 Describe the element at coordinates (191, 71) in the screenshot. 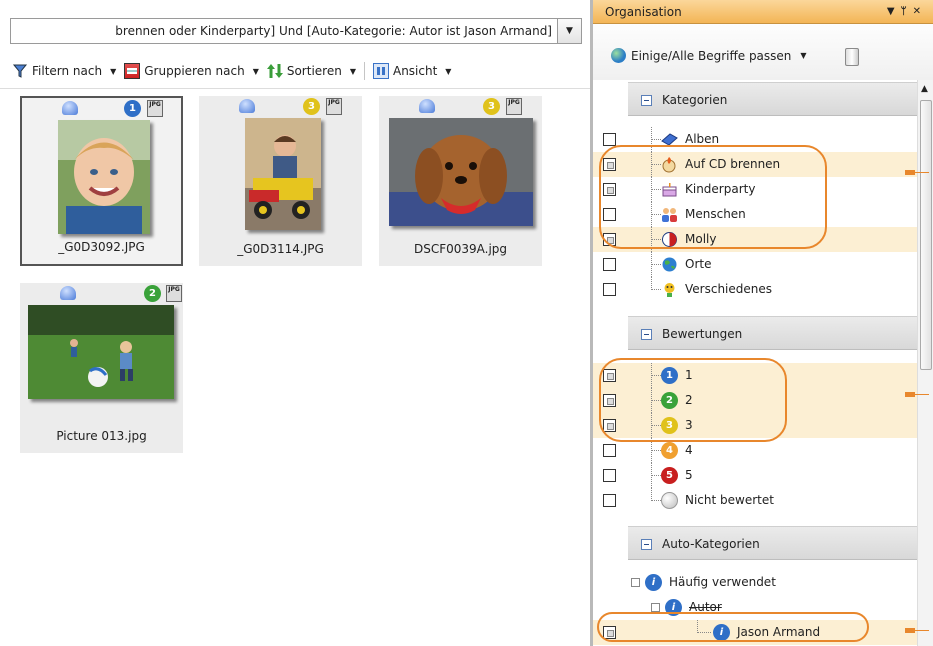

I see `group-button: Gruppieren nach ▼` at that location.